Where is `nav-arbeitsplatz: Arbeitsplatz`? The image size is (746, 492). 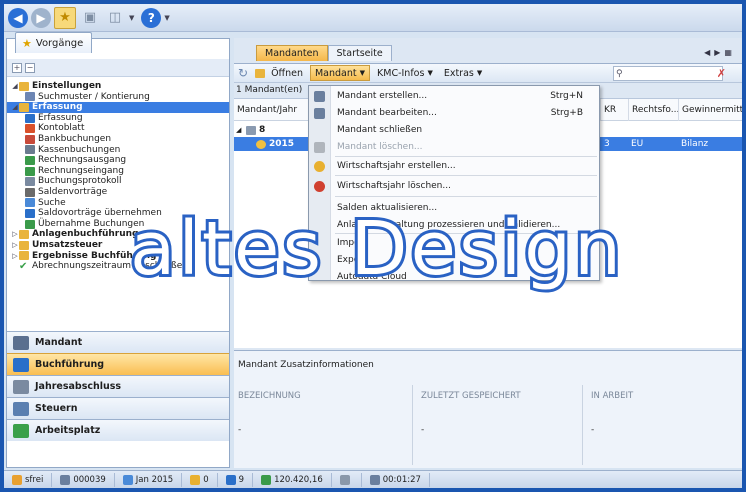
nav-arbeitsplatz: Arbeitsplatz is located at coordinates (118, 430).